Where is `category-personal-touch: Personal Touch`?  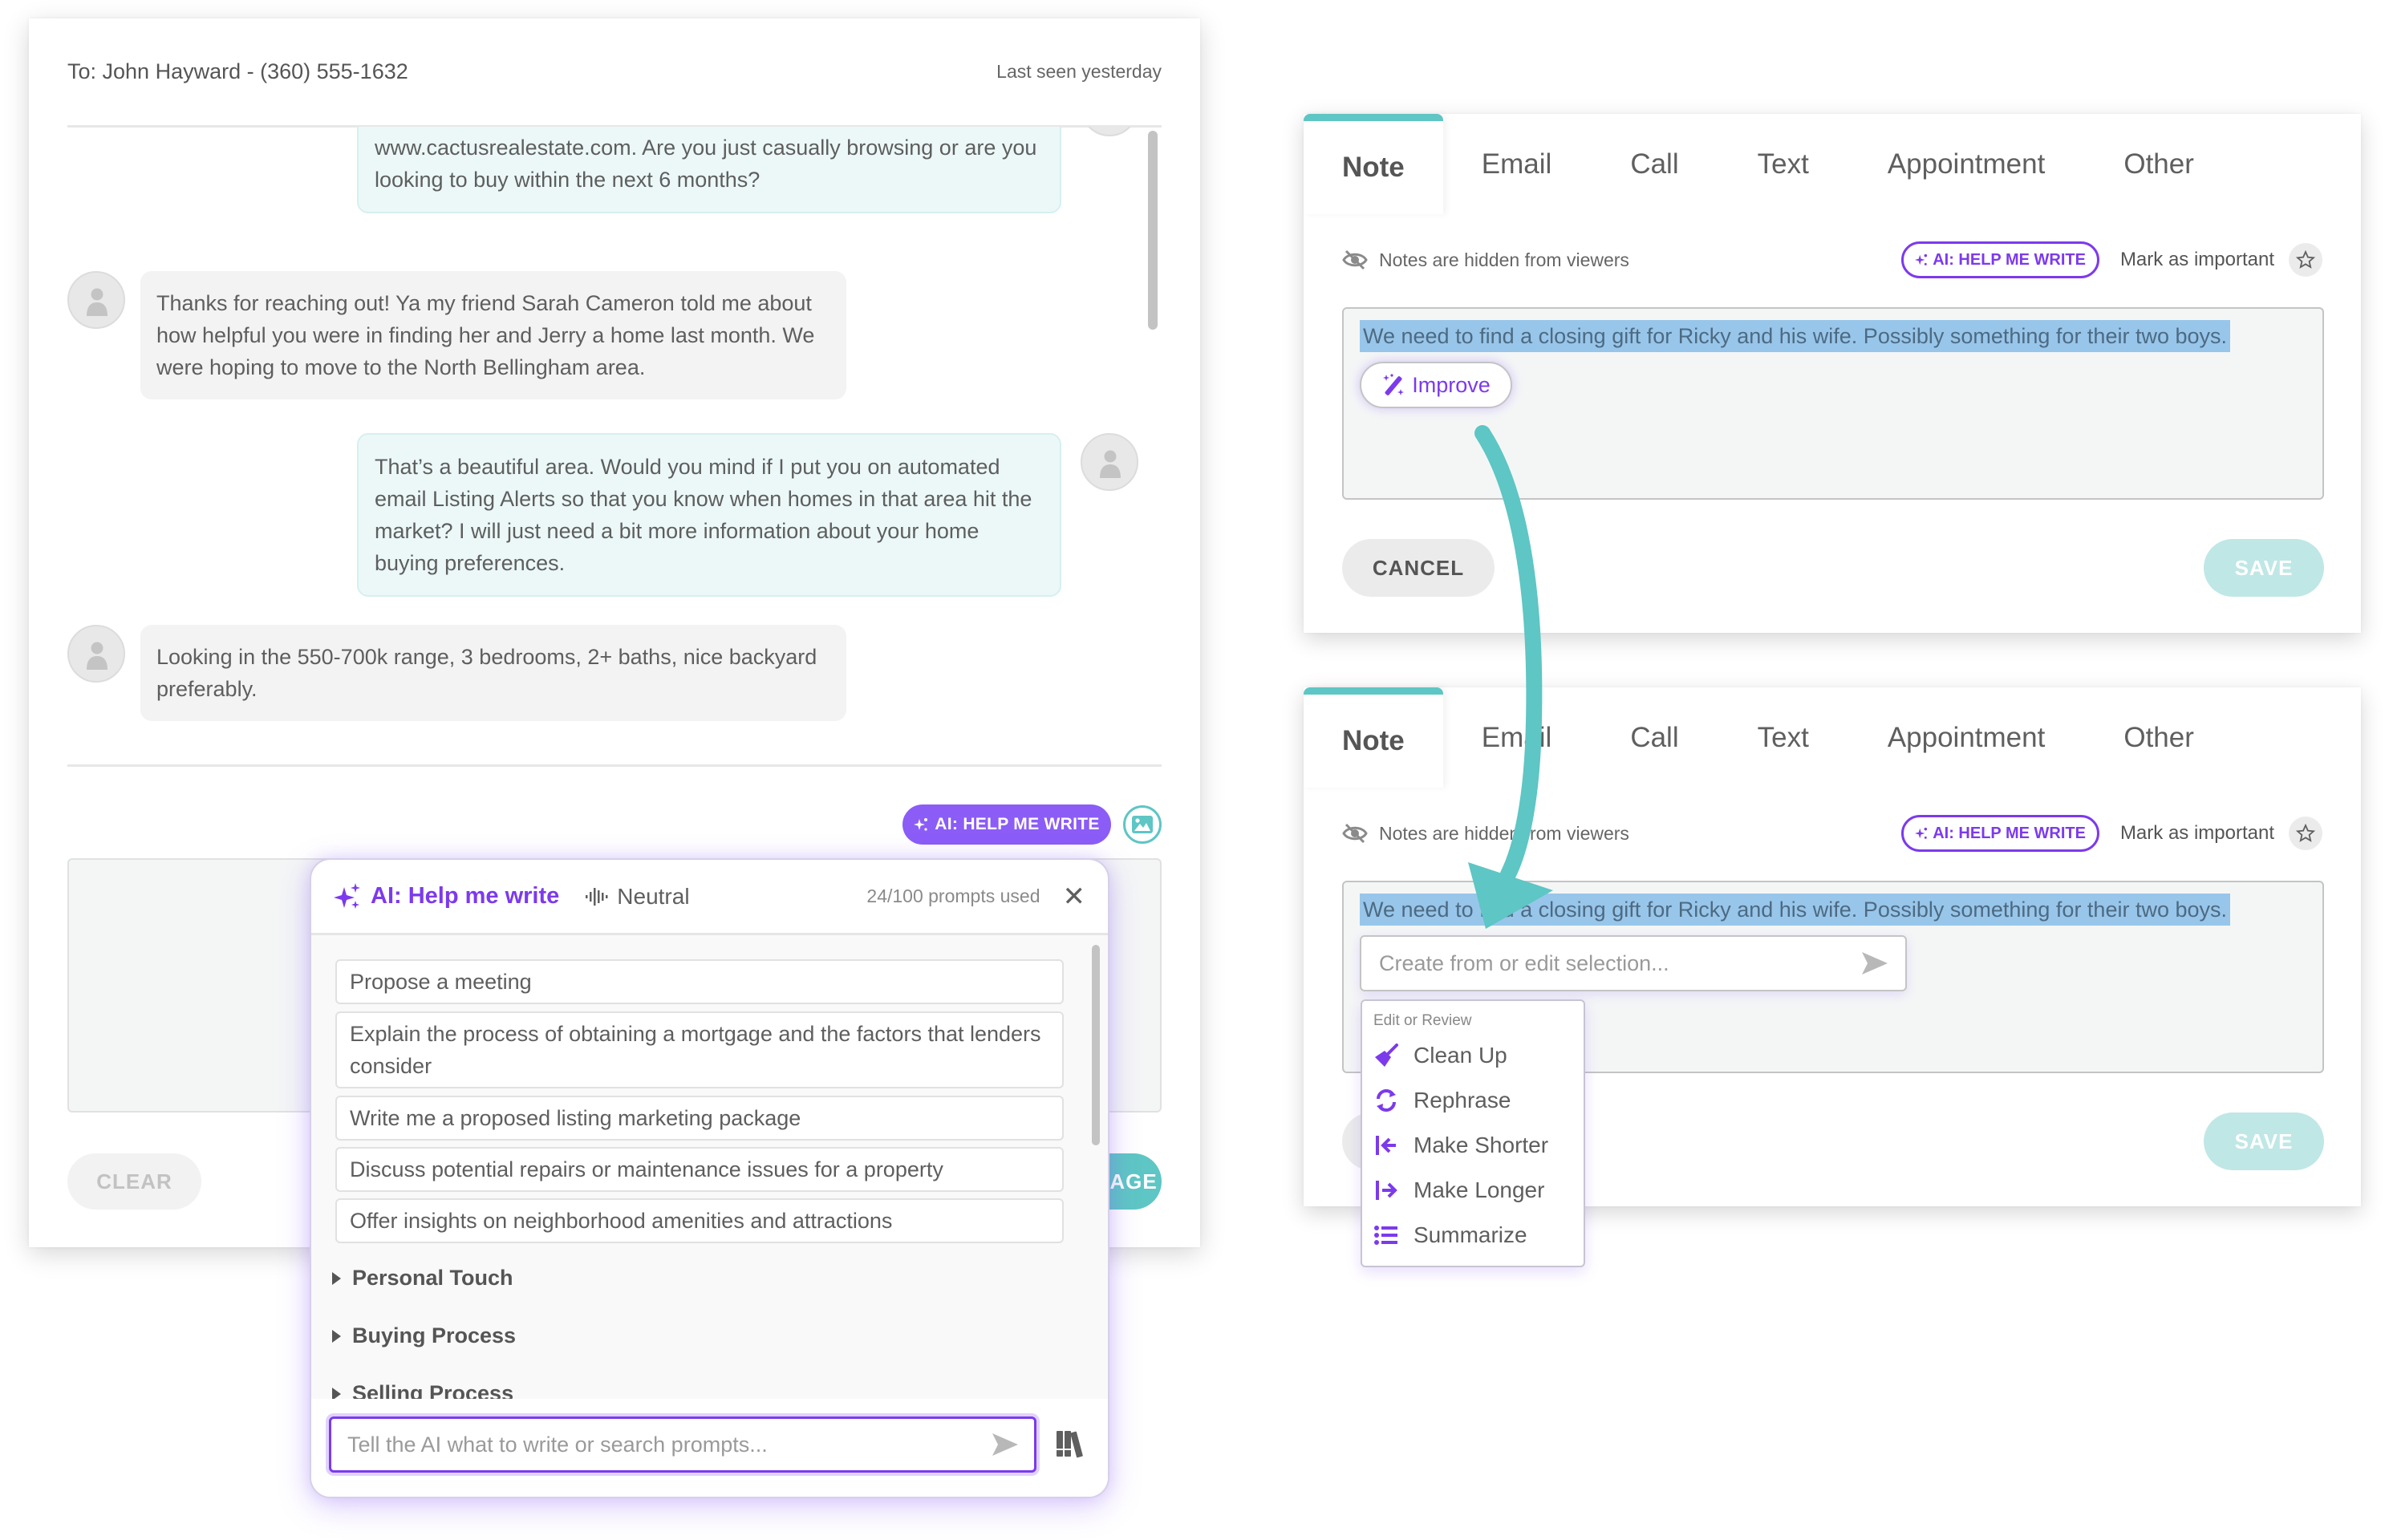 category-personal-touch: Personal Touch is located at coordinates (422, 1278).